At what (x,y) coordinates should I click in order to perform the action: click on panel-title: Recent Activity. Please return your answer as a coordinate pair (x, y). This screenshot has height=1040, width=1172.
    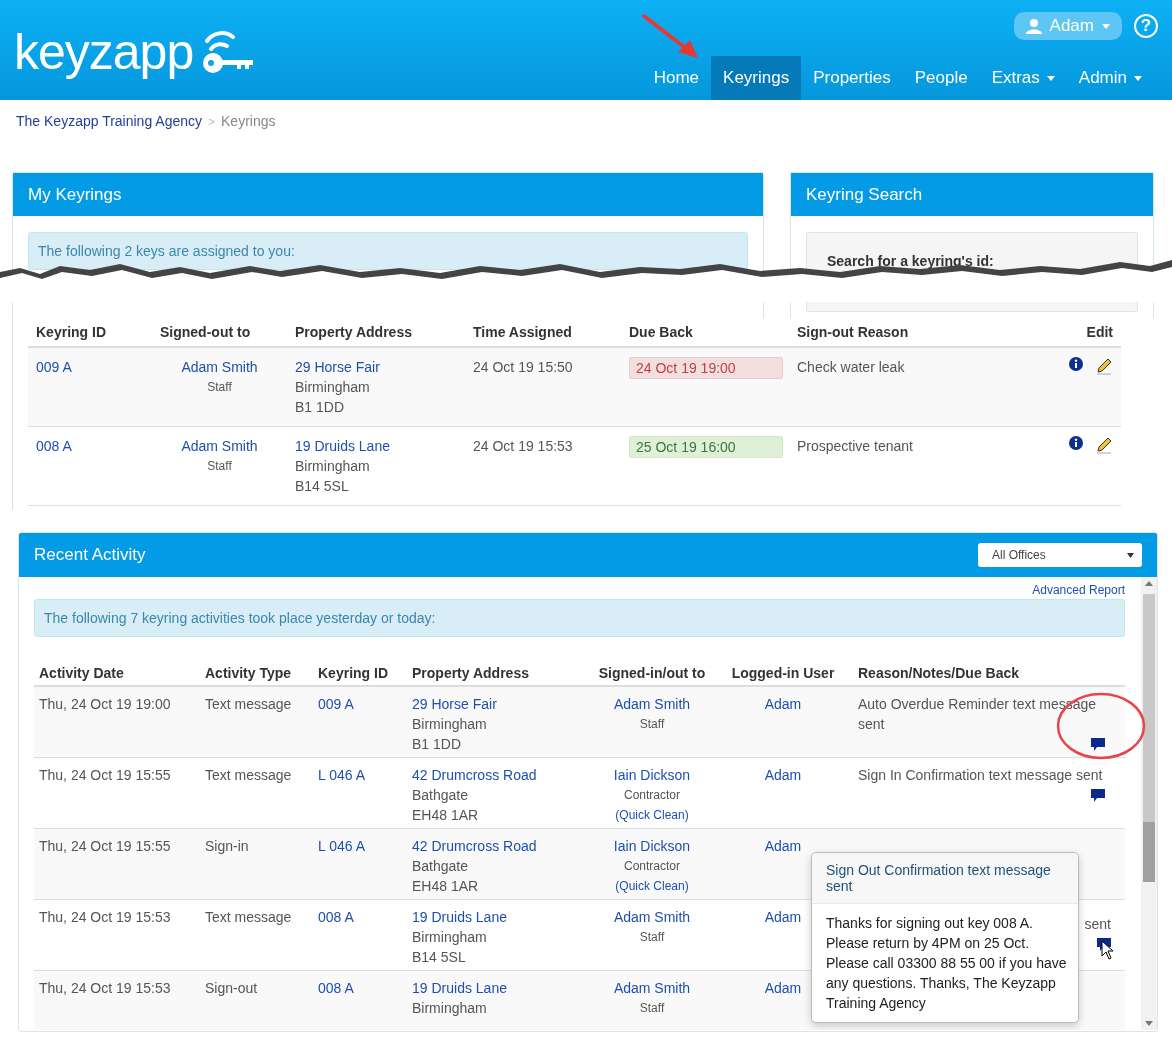
    Looking at the image, I should click on (90, 555).